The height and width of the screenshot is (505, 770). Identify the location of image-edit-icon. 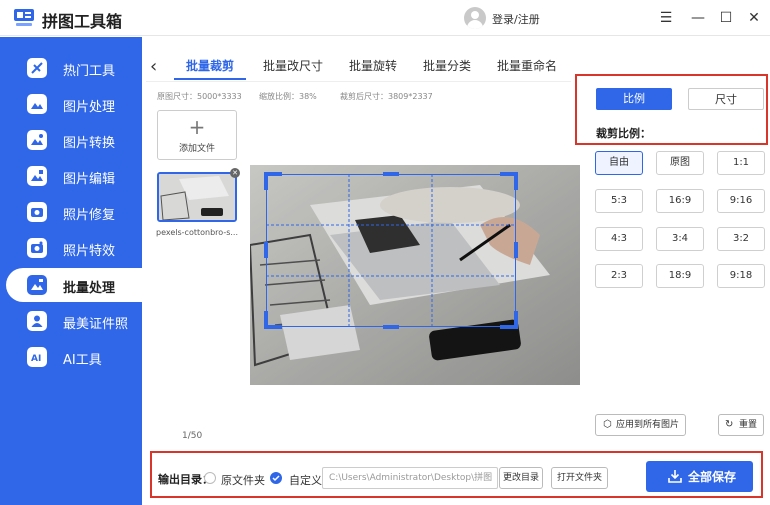
(37, 176).